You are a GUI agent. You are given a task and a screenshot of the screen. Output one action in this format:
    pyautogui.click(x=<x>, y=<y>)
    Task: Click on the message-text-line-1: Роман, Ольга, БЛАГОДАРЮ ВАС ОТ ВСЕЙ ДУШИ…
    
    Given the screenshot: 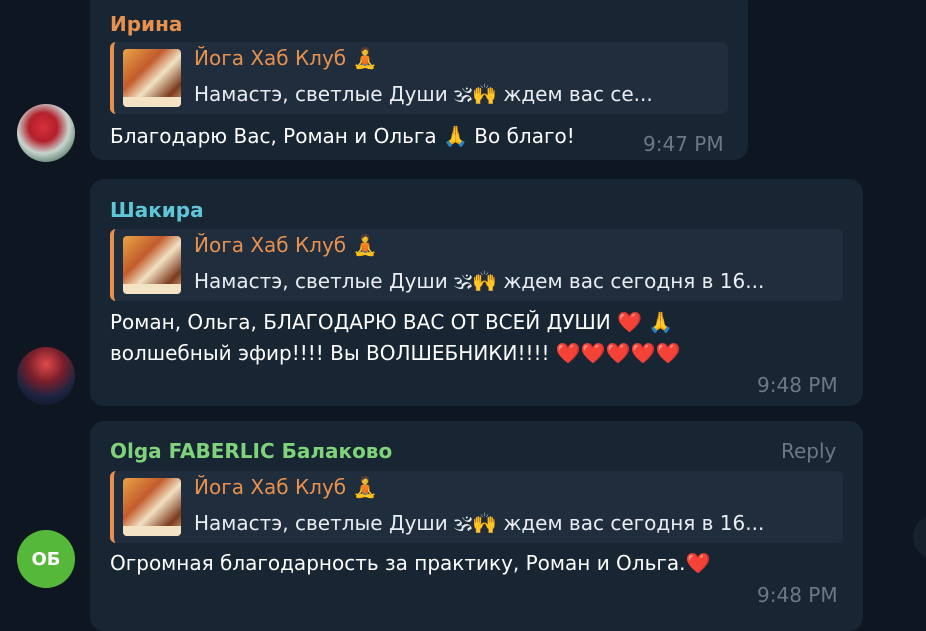 What is the action you would take?
    pyautogui.click(x=392, y=322)
    